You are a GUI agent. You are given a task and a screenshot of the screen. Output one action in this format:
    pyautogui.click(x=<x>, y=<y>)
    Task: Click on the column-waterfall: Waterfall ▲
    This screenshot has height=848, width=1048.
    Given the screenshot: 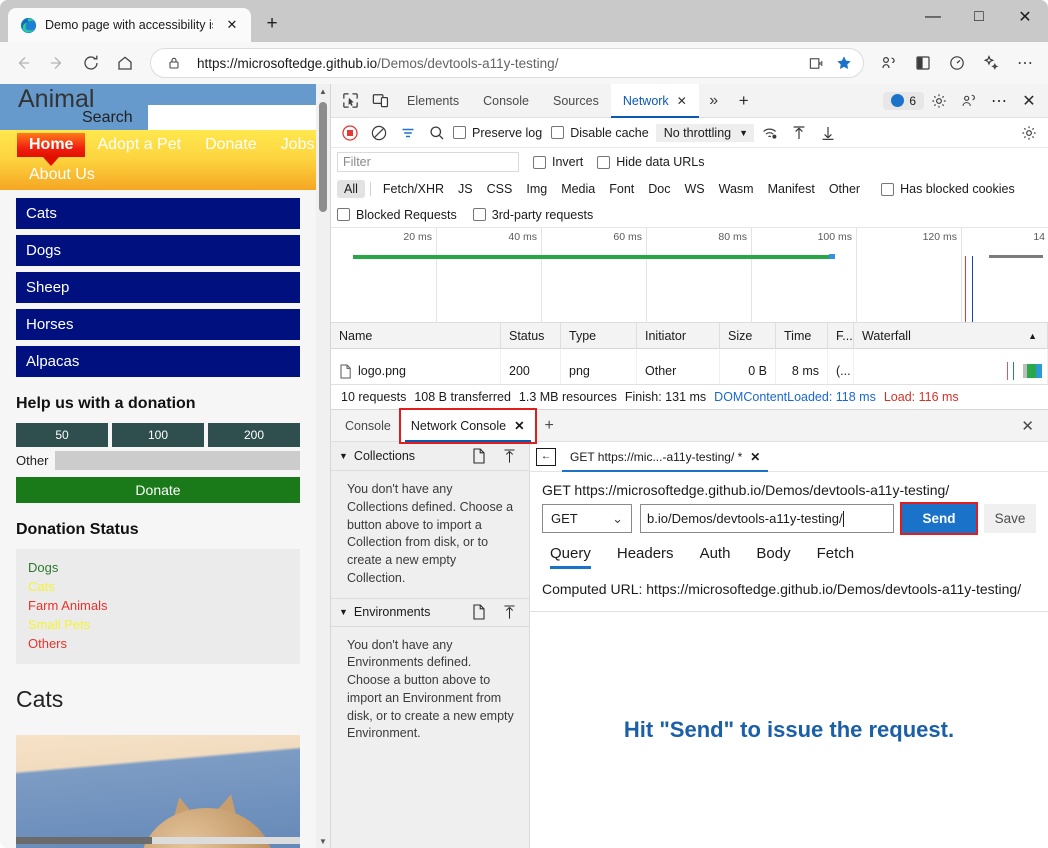 What is the action you would take?
    pyautogui.click(x=951, y=335)
    